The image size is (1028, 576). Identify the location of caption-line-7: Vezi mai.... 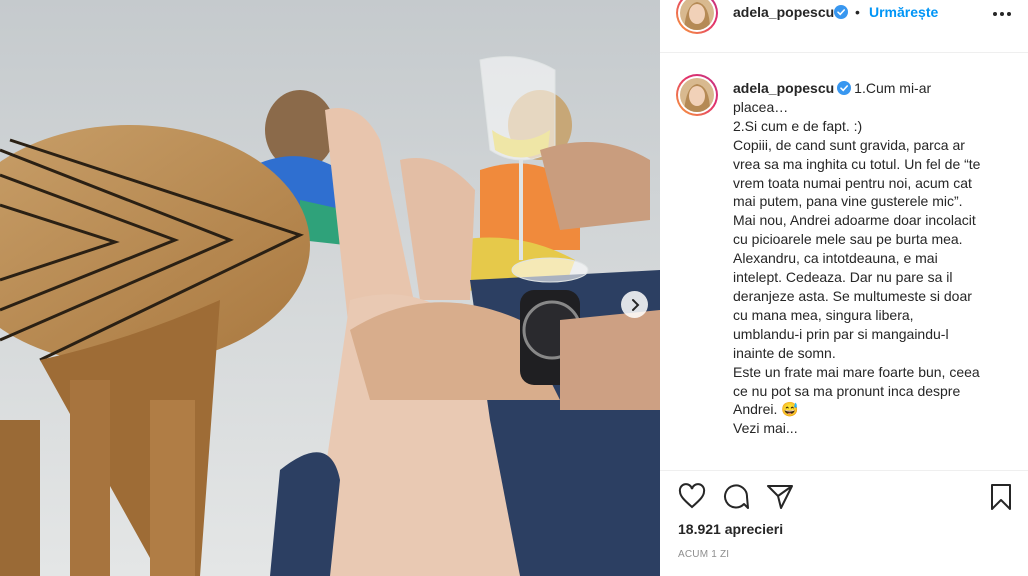
(765, 428).